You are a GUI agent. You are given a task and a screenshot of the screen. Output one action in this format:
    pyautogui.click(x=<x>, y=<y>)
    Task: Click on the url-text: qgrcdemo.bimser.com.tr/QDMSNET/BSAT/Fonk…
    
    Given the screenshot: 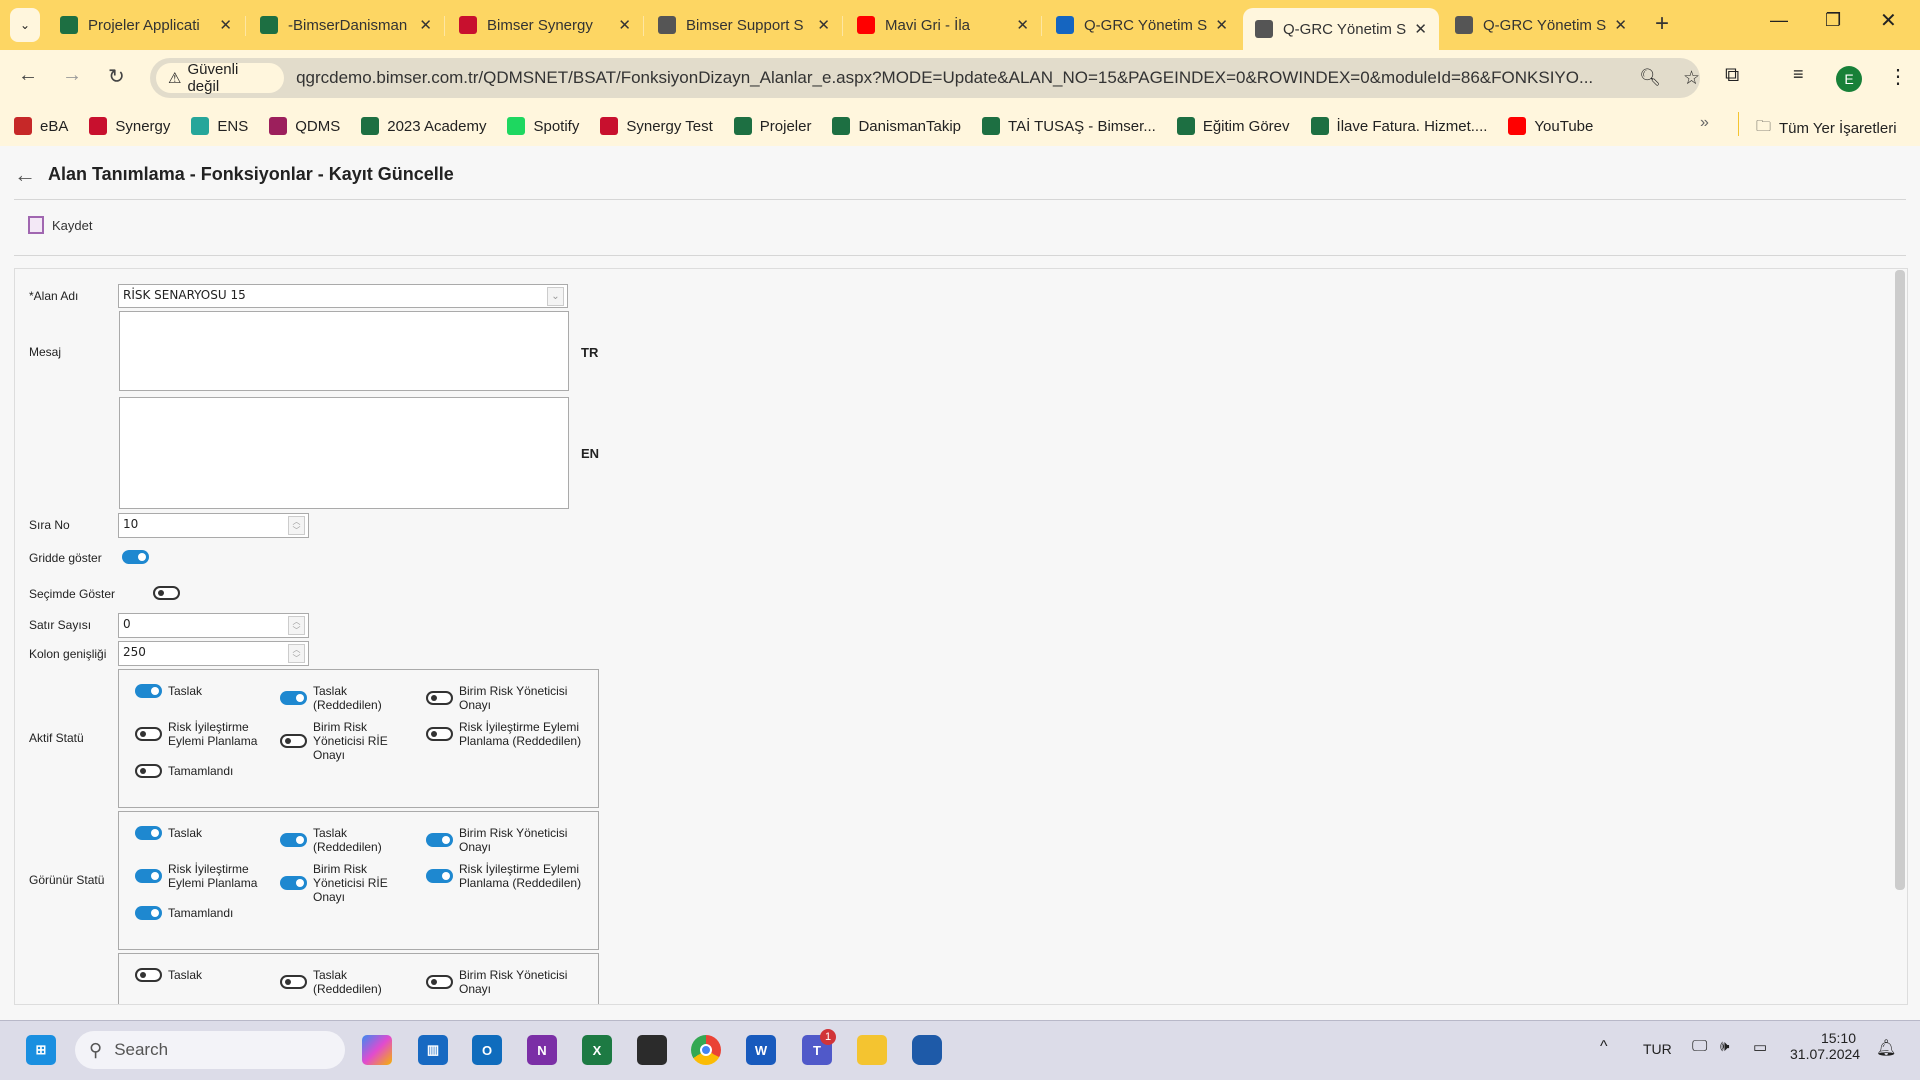 What is the action you would take?
    pyautogui.click(x=962, y=78)
    